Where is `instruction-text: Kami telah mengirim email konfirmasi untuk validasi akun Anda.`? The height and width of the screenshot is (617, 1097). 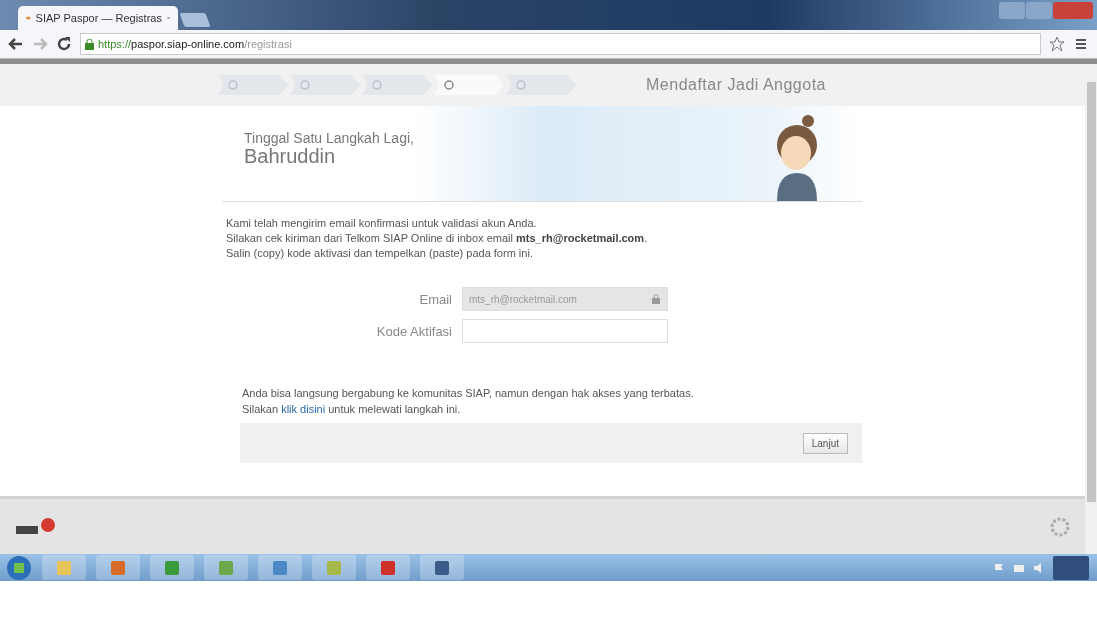 instruction-text: Kami telah mengirim email konfirmasi untuk validasi akun Anda. is located at coordinates (382, 223).